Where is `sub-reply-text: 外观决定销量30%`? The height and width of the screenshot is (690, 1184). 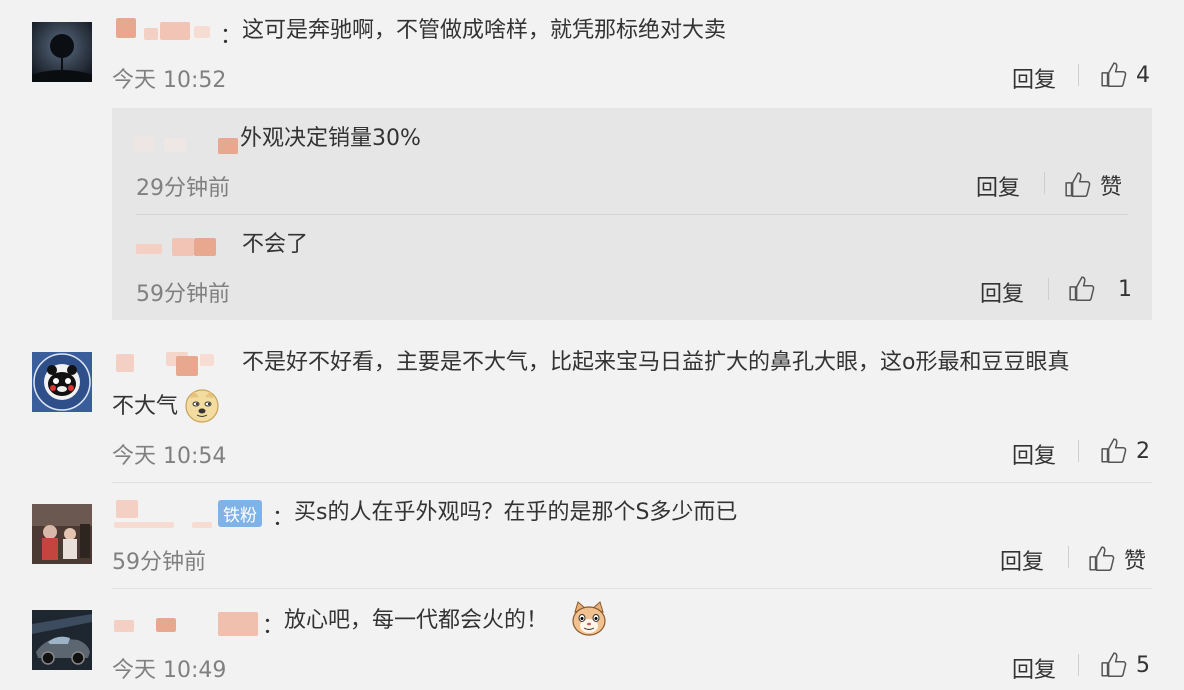 sub-reply-text: 外观决定销量30% is located at coordinates (330, 138).